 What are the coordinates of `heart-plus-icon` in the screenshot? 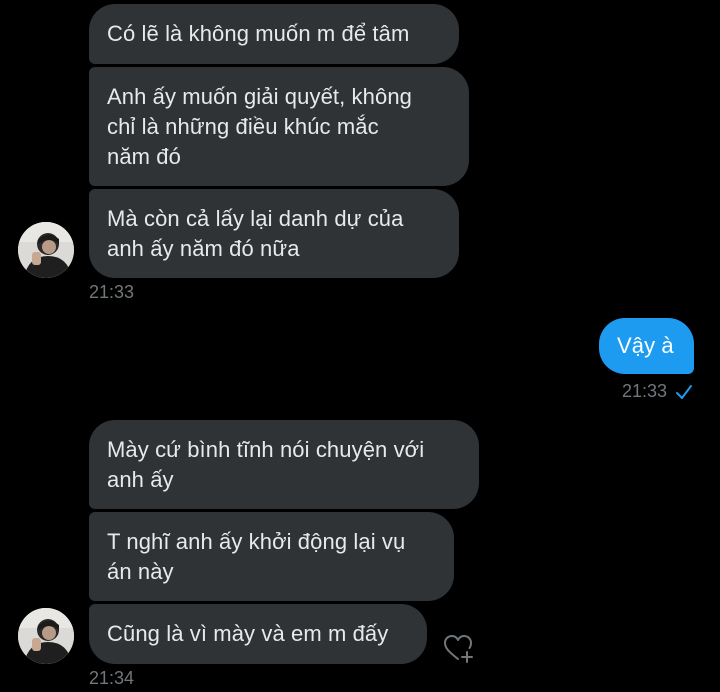 It's located at (460, 649).